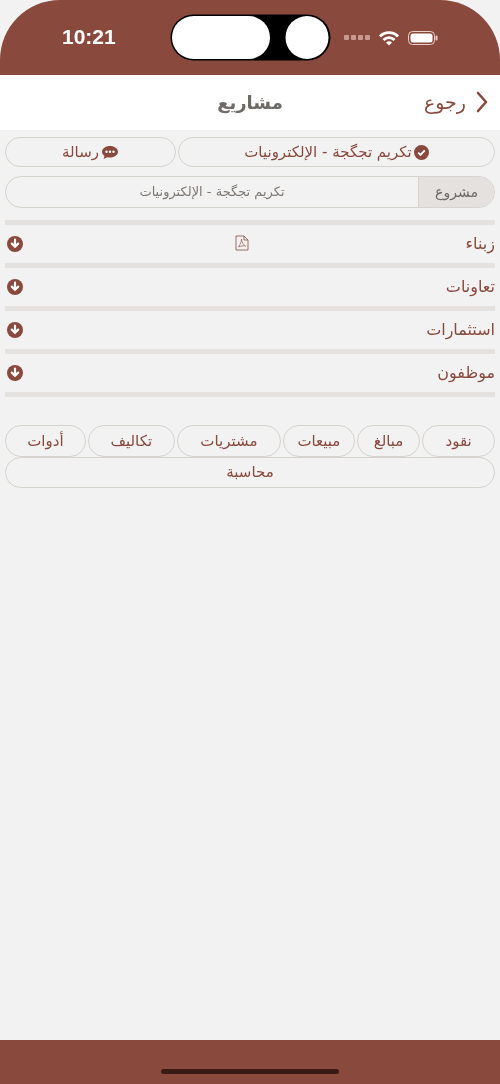 The height and width of the screenshot is (1084, 500). What do you see at coordinates (470, 287) in the screenshot?
I see `section-label: تعاونات` at bounding box center [470, 287].